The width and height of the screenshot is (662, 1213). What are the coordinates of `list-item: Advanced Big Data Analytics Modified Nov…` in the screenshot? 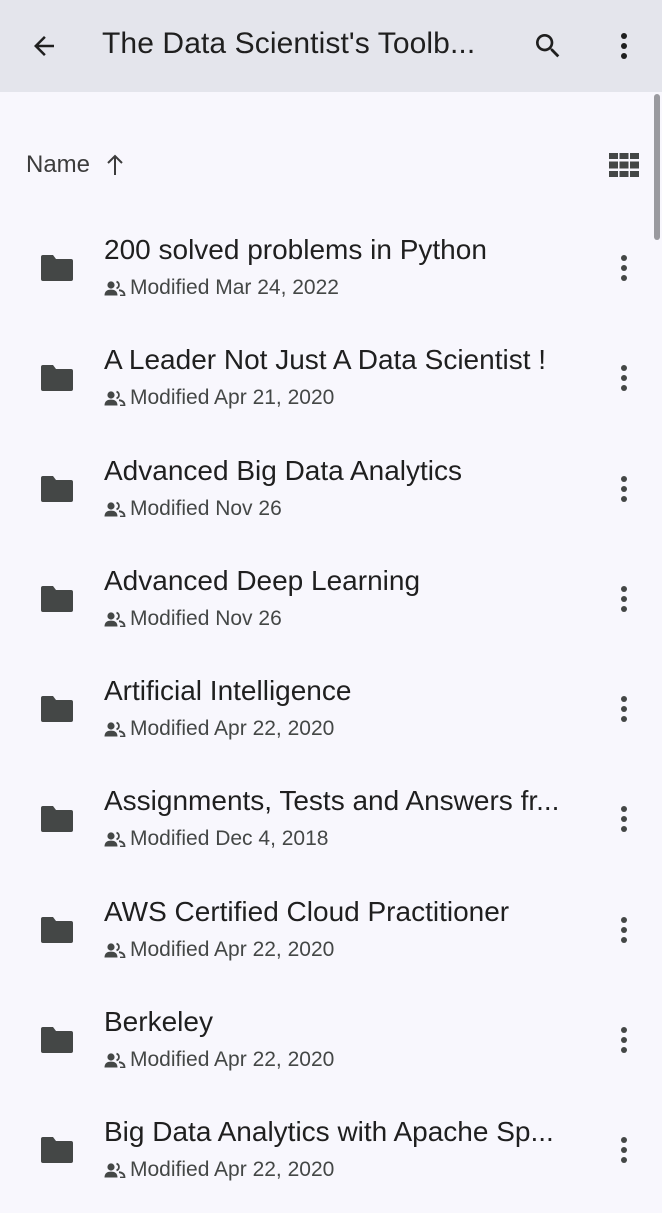 It's located at (331, 496).